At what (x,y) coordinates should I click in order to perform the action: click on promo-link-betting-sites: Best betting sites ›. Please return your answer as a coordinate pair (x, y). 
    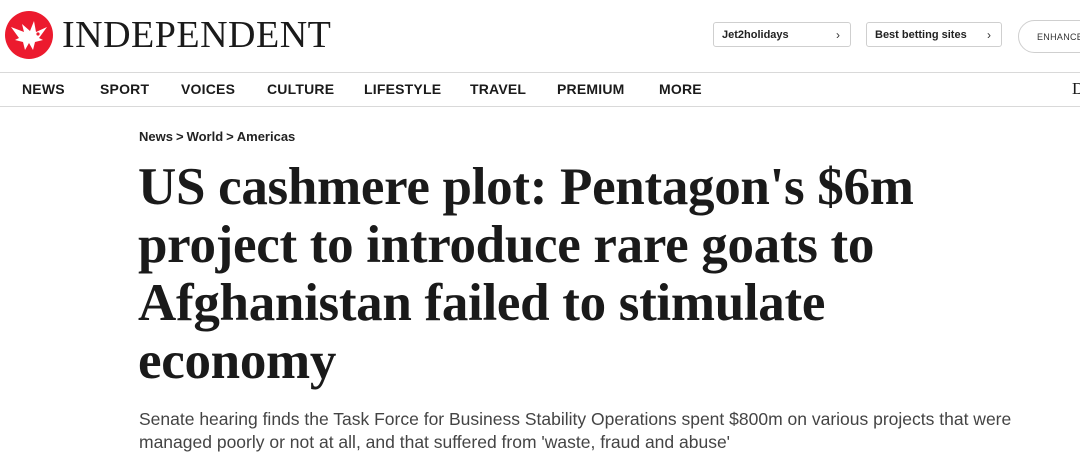
    Looking at the image, I should click on (934, 34).